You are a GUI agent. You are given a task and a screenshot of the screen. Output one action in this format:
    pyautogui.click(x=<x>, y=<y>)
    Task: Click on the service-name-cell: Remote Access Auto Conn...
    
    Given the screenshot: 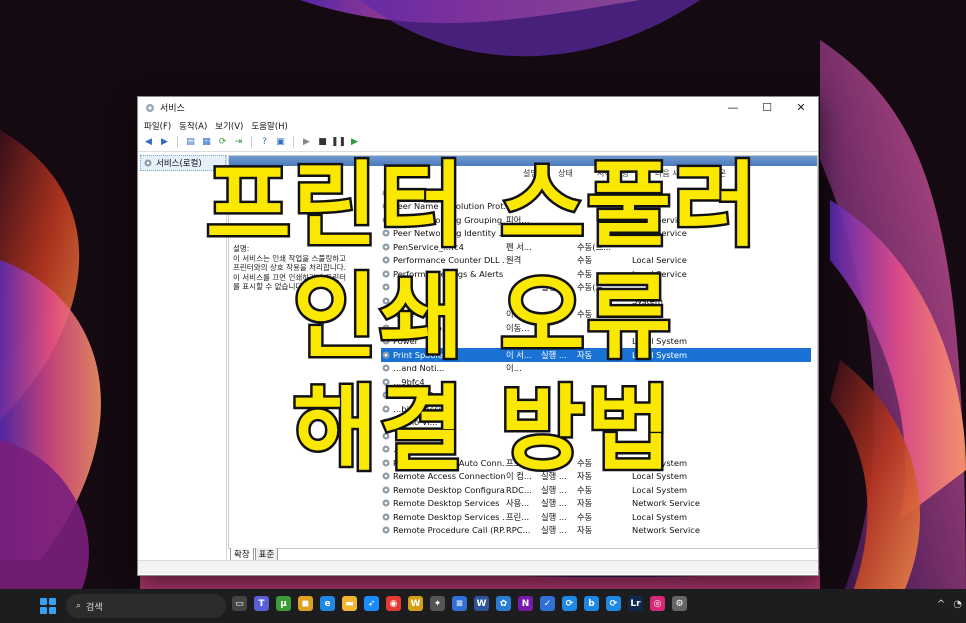 What is the action you would take?
    pyautogui.click(x=443, y=463)
    